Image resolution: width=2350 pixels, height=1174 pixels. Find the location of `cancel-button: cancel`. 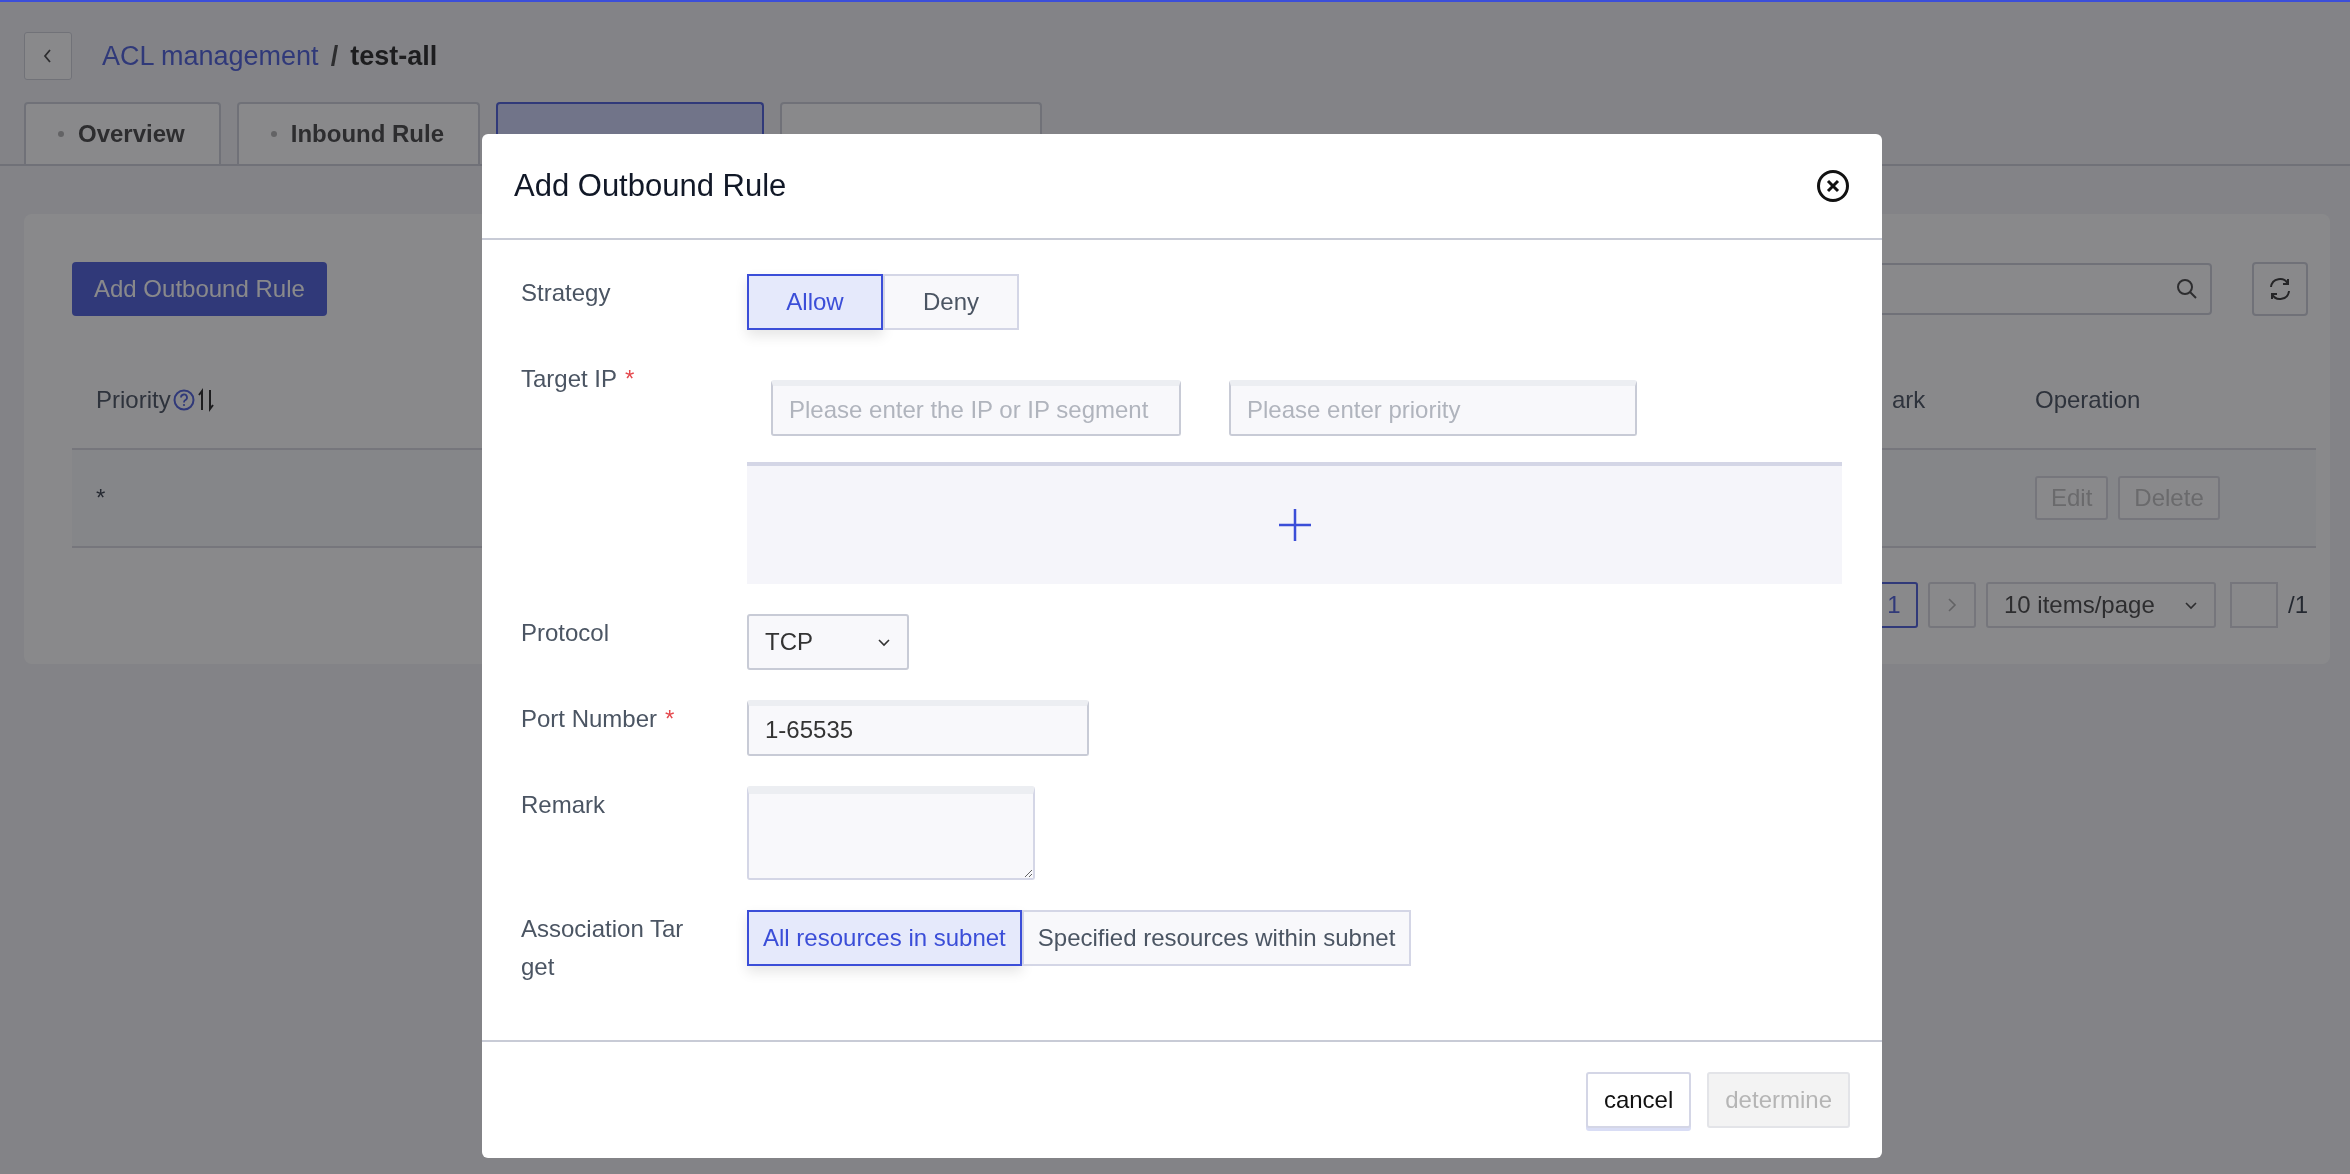

cancel-button: cancel is located at coordinates (1638, 1100).